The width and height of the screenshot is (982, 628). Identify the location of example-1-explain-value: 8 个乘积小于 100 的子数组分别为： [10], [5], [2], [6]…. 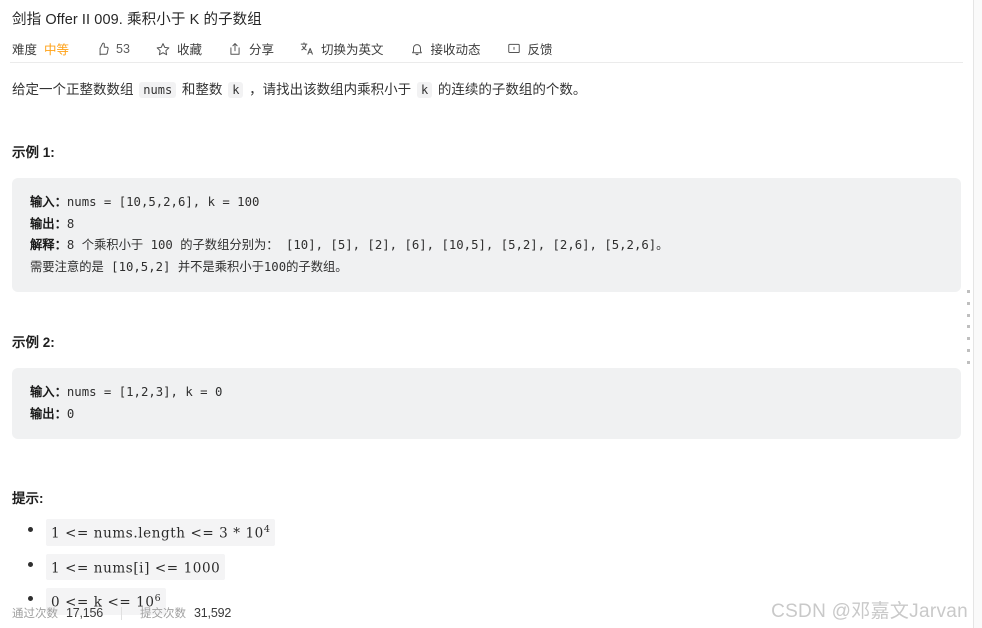
(349, 256).